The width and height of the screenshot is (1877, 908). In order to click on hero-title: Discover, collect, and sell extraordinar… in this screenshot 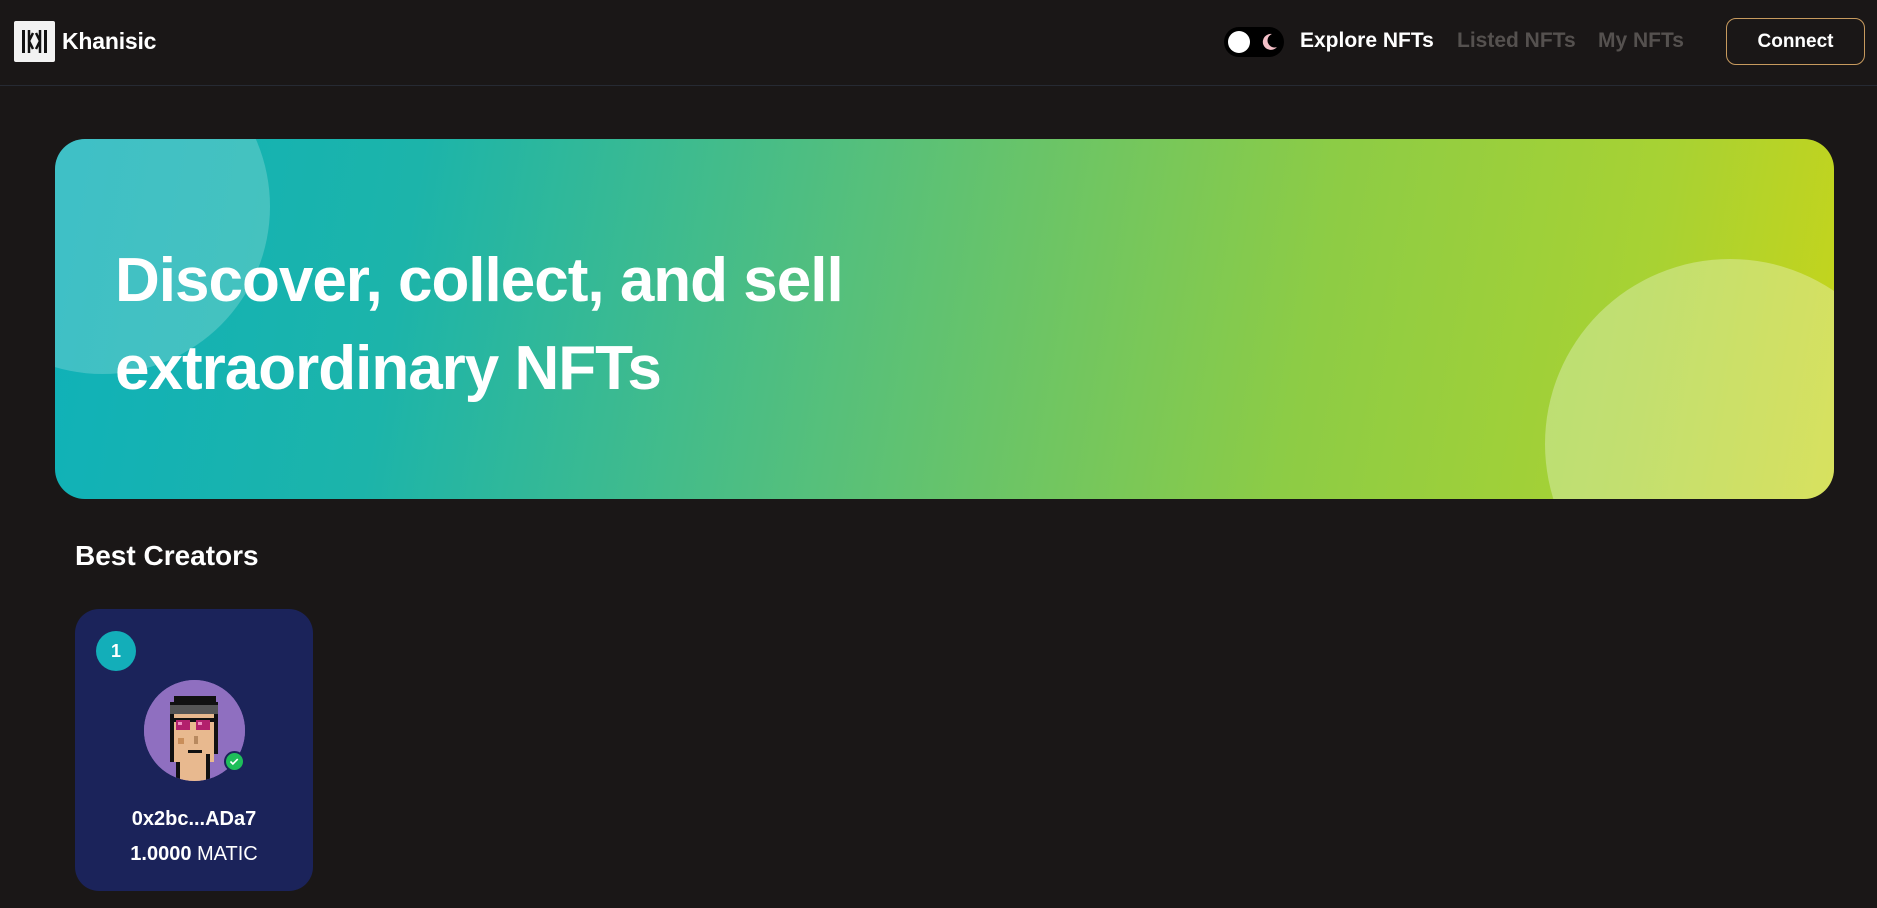, I will do `click(565, 325)`.